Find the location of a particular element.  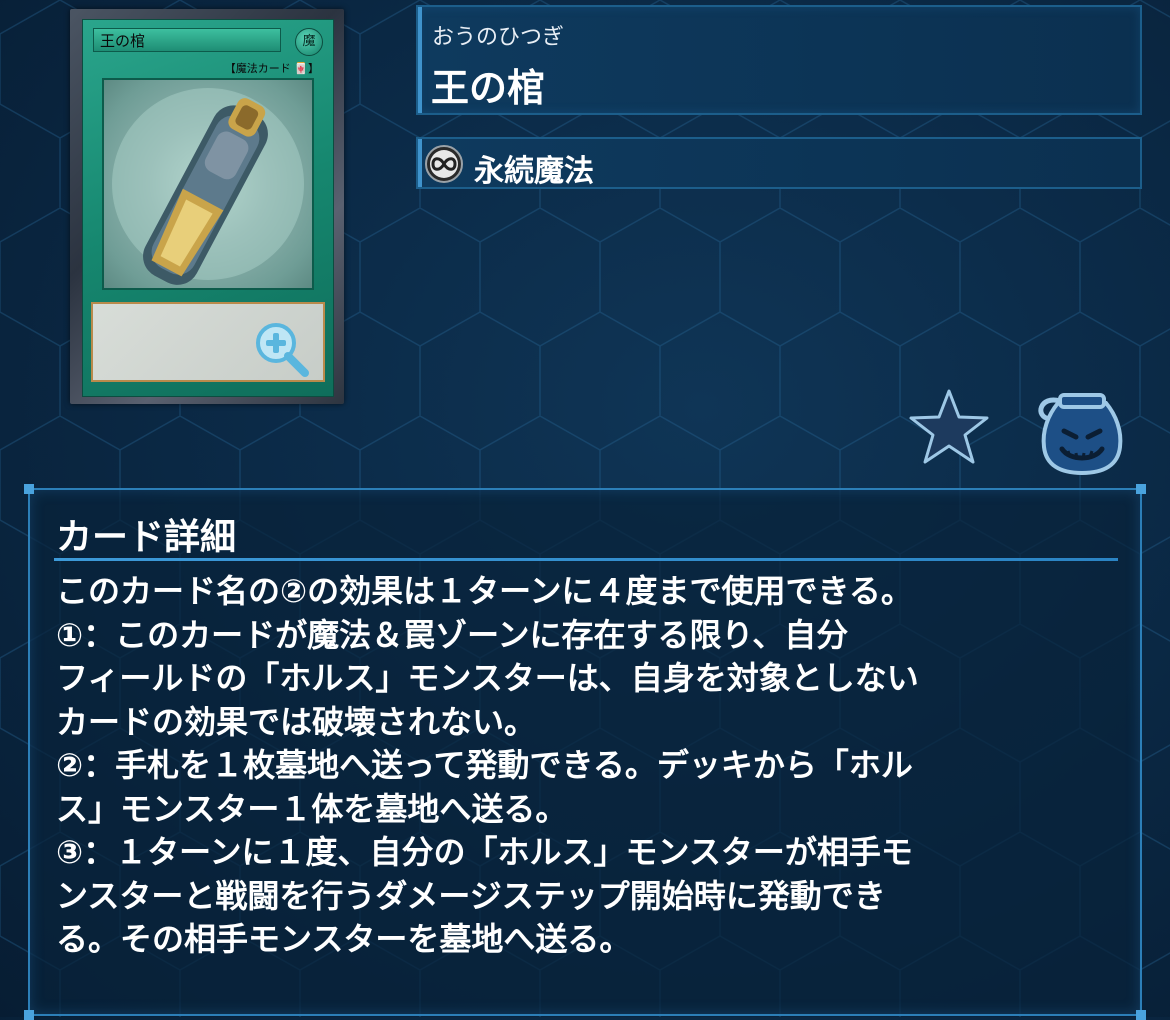

card-image-type-line: 【魔法カード 🀄】 is located at coordinates (271, 68).